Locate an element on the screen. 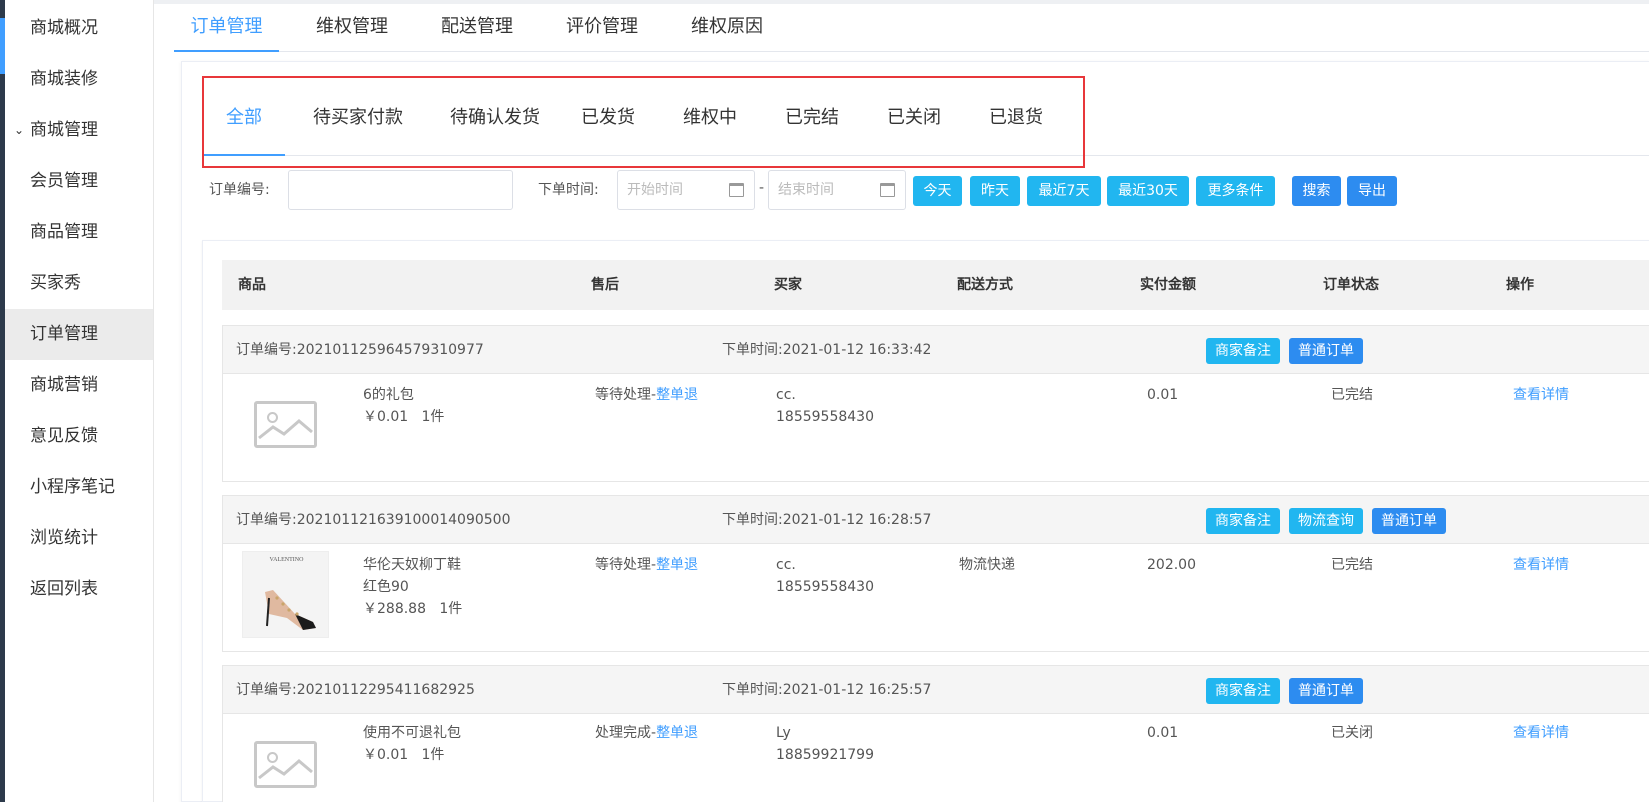  order-time: 下单时间:2021-01-12 16:28:57 is located at coordinates (827, 520).